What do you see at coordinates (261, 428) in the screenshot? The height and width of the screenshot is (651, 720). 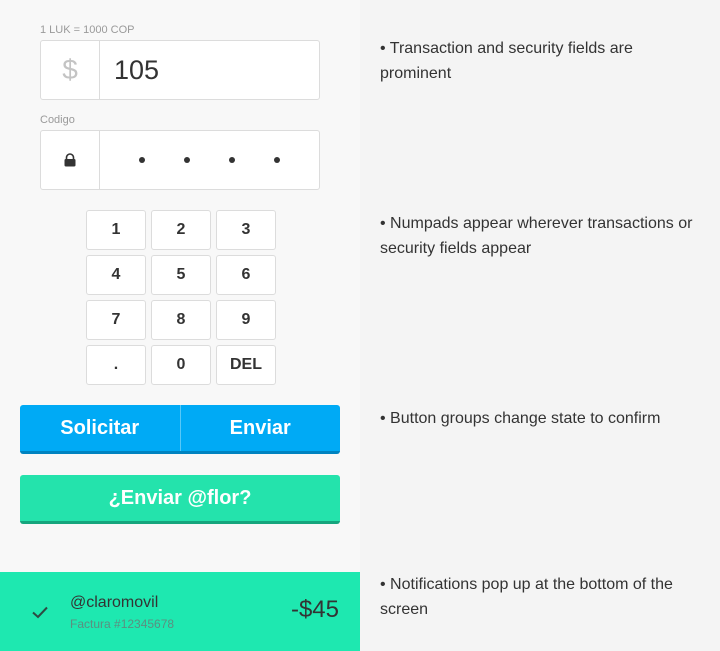 I see `send-button: Enviar` at bounding box center [261, 428].